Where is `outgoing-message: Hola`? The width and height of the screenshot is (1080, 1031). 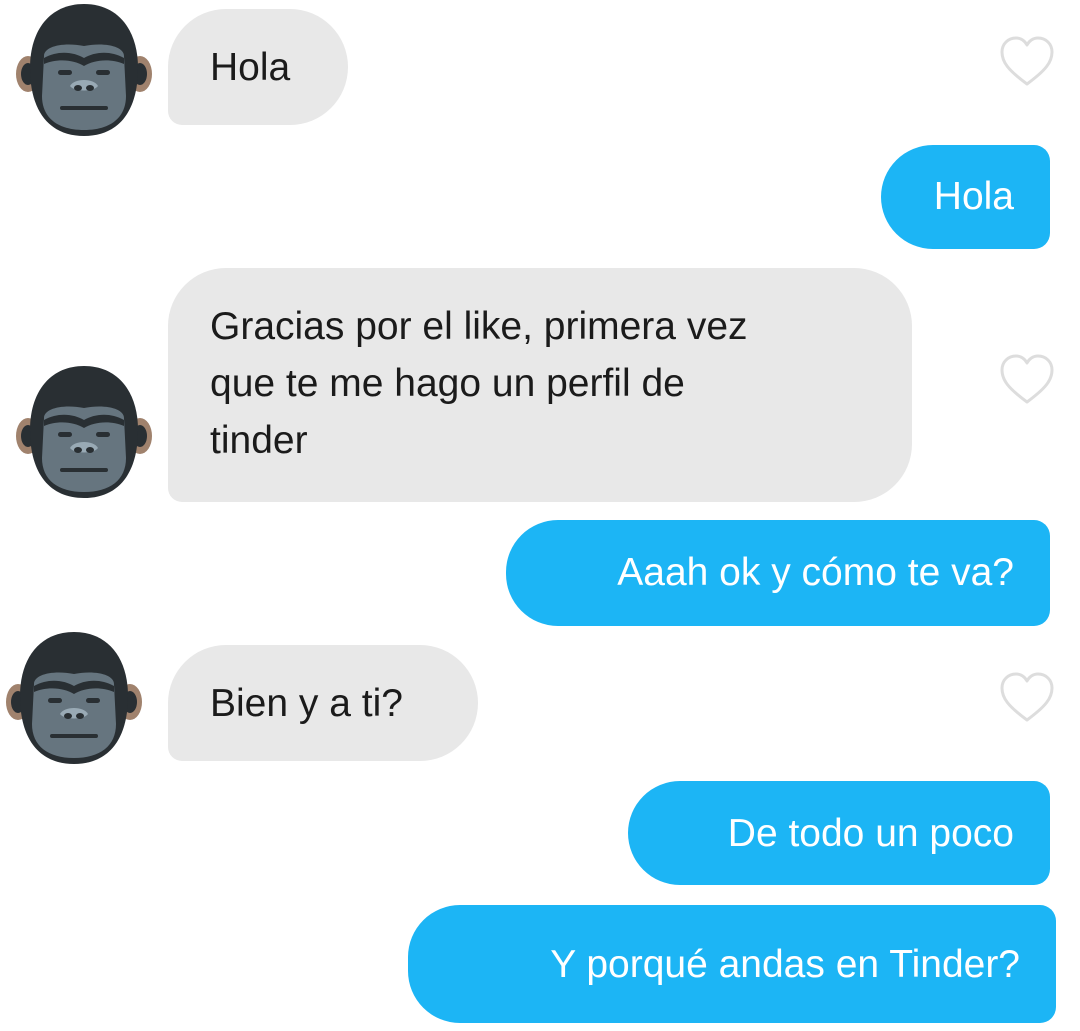
outgoing-message: Hola is located at coordinates (965, 197).